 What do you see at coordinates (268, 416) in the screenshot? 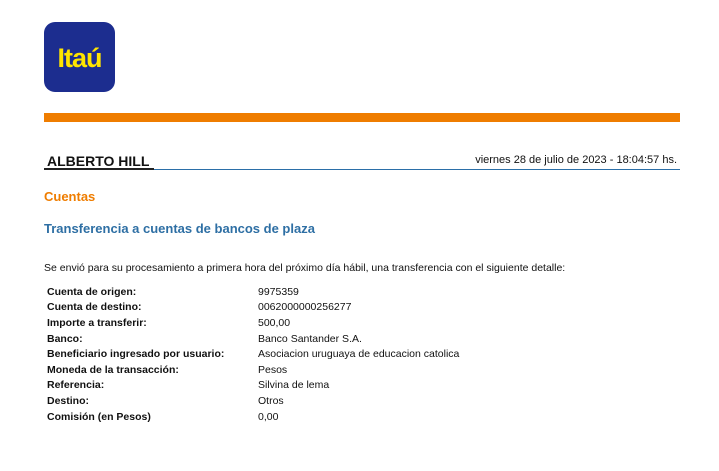
I see `detail-value: 0,00` at bounding box center [268, 416].